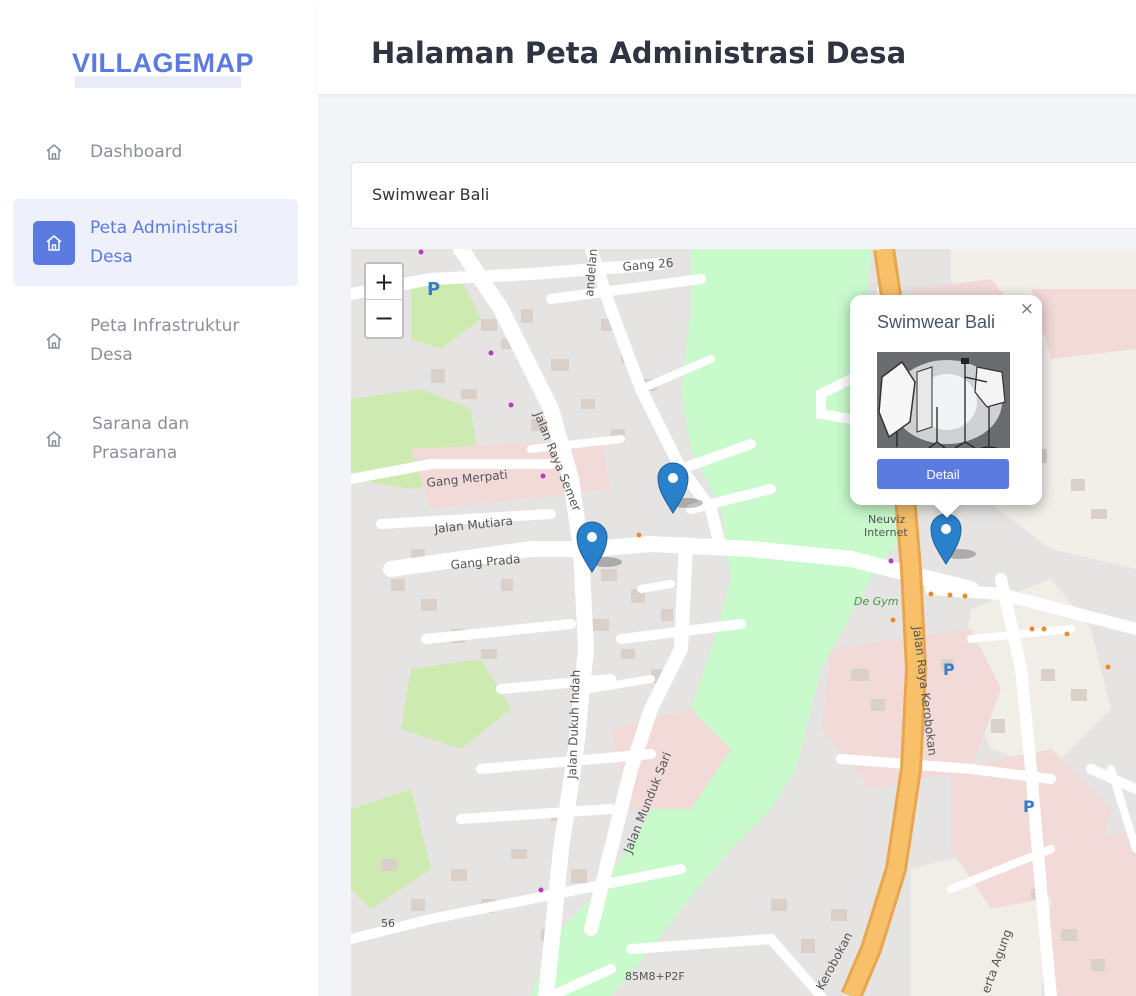 Image resolution: width=1136 pixels, height=996 pixels. Describe the element at coordinates (655, 976) in the screenshot. I see `map-label: 85M8+P2F` at that location.